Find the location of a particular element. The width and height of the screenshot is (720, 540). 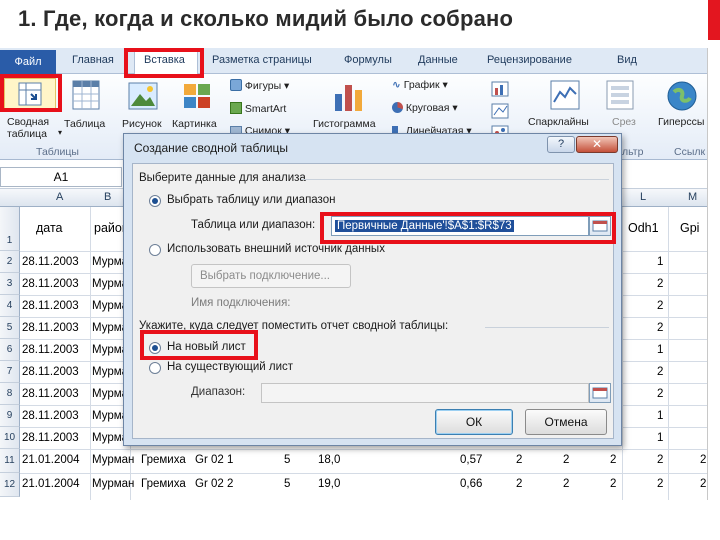

table-icon is located at coordinates (86, 95).